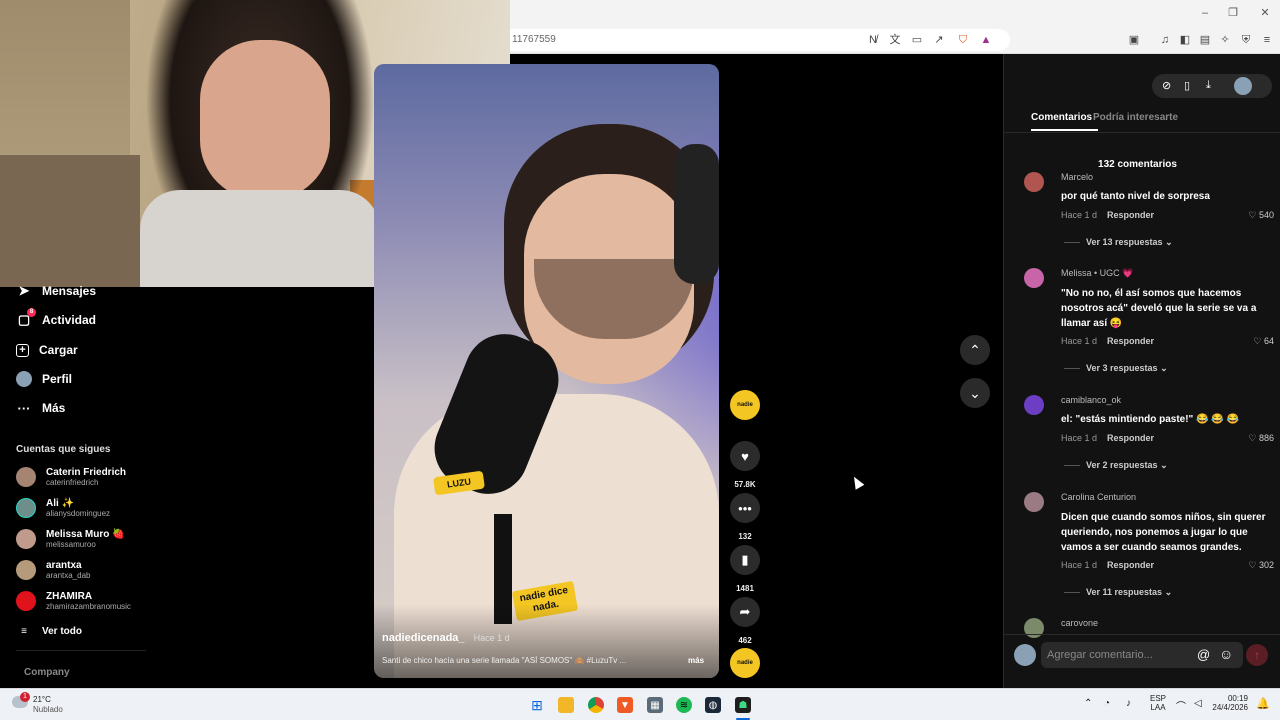 Image resolution: width=1280 pixels, height=720 pixels. Describe the element at coordinates (625, 705) in the screenshot. I see `brave-icon: ▼` at that location.